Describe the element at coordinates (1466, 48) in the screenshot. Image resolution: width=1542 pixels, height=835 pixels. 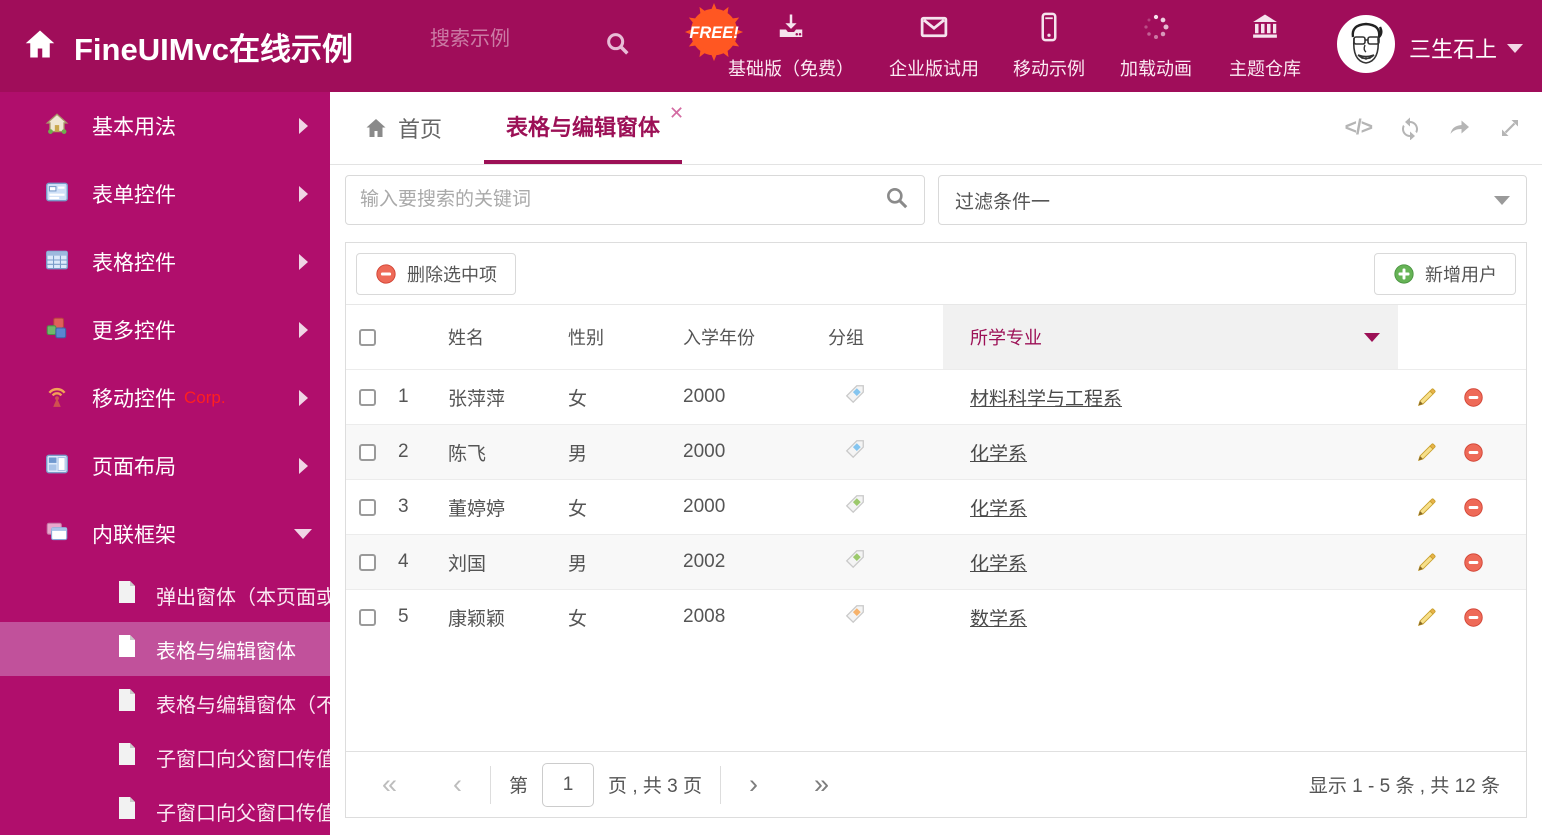
I see `user-menu: 三生石上` at that location.